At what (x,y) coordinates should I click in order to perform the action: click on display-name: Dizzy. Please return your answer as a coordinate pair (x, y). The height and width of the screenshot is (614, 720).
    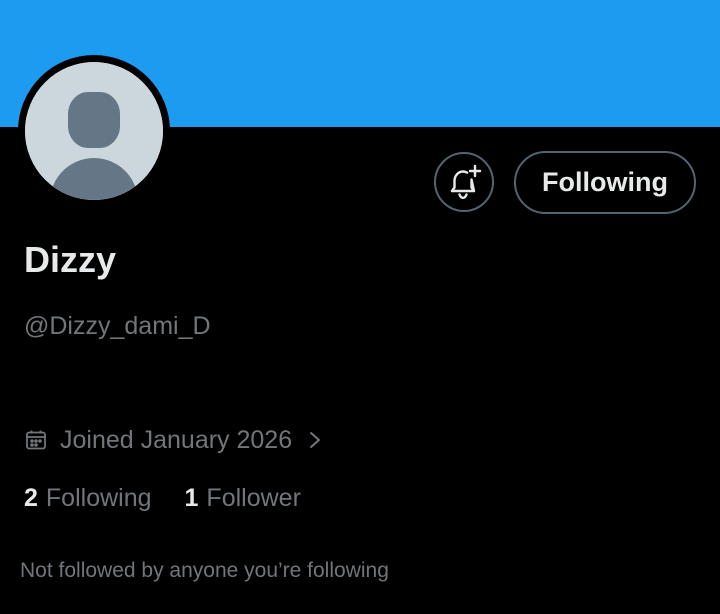
    Looking at the image, I should click on (70, 259).